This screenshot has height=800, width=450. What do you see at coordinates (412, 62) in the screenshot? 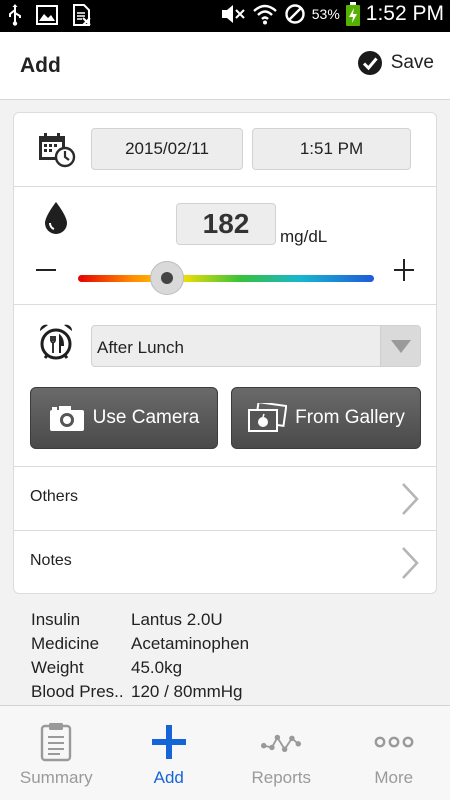
I see `save-label: Save` at bounding box center [412, 62].